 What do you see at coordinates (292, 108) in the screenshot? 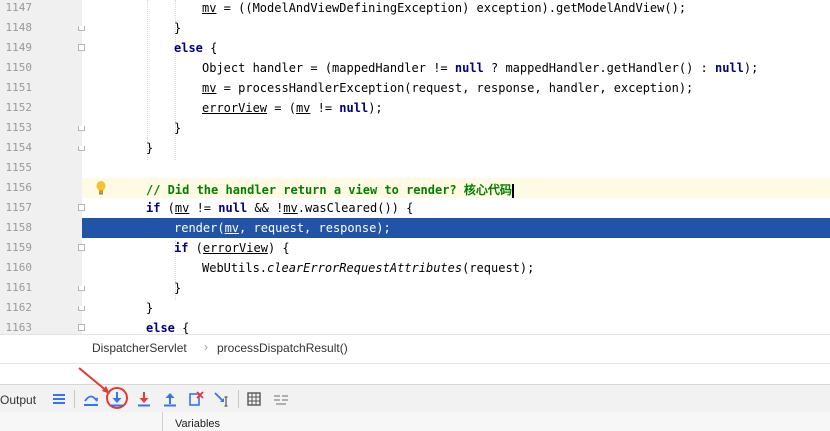
I see `code-text: errorView = (mv != null);` at bounding box center [292, 108].